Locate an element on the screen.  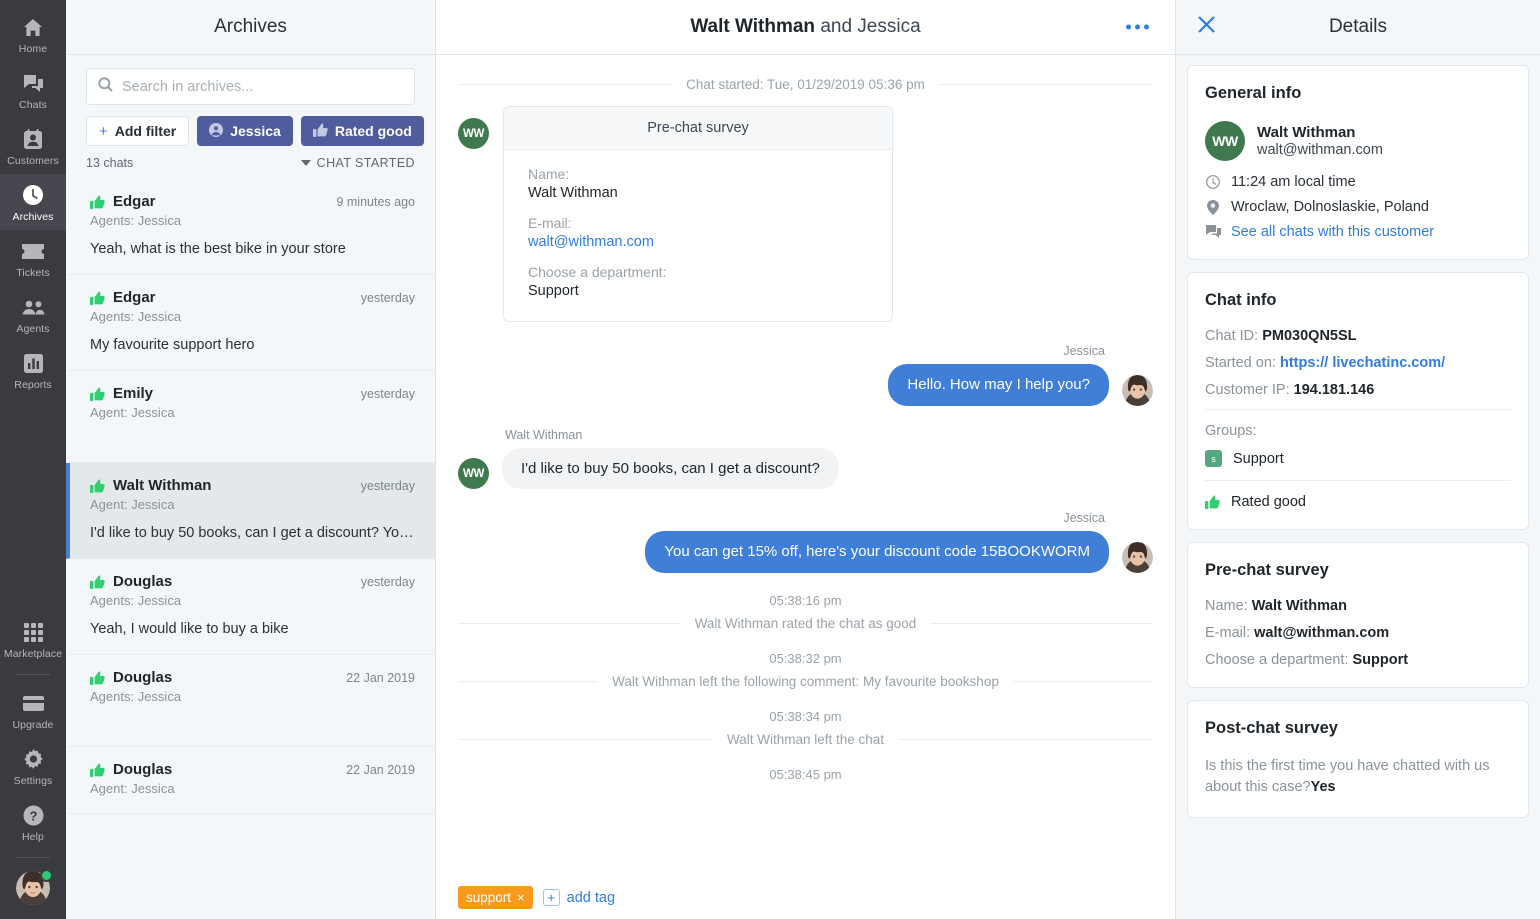
sidebar-item-archives: Archives is located at coordinates (33, 202).